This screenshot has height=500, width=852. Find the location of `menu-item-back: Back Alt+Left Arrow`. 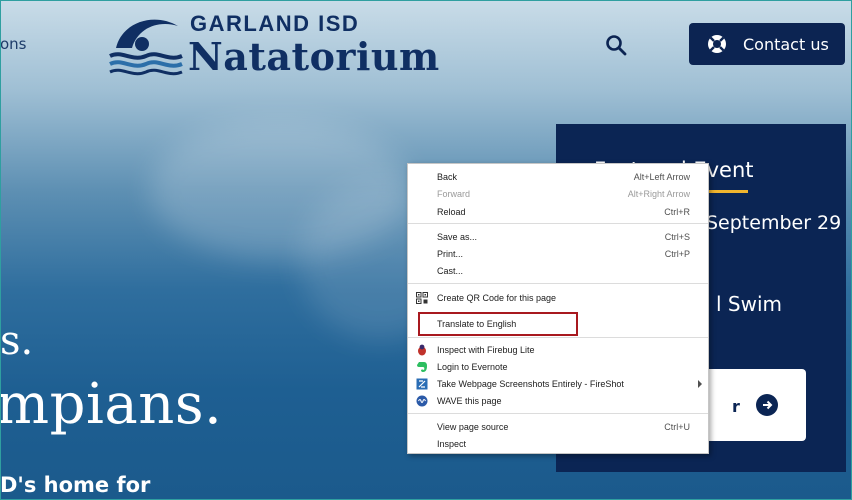

menu-item-back: Back Alt+Left Arrow is located at coordinates (558, 177).